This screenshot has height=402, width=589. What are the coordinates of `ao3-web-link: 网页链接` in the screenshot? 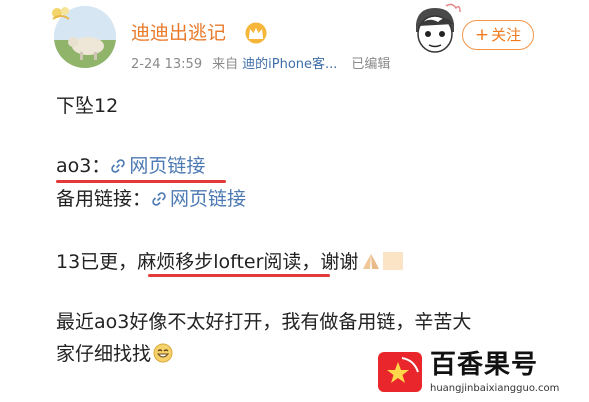 It's located at (157, 166).